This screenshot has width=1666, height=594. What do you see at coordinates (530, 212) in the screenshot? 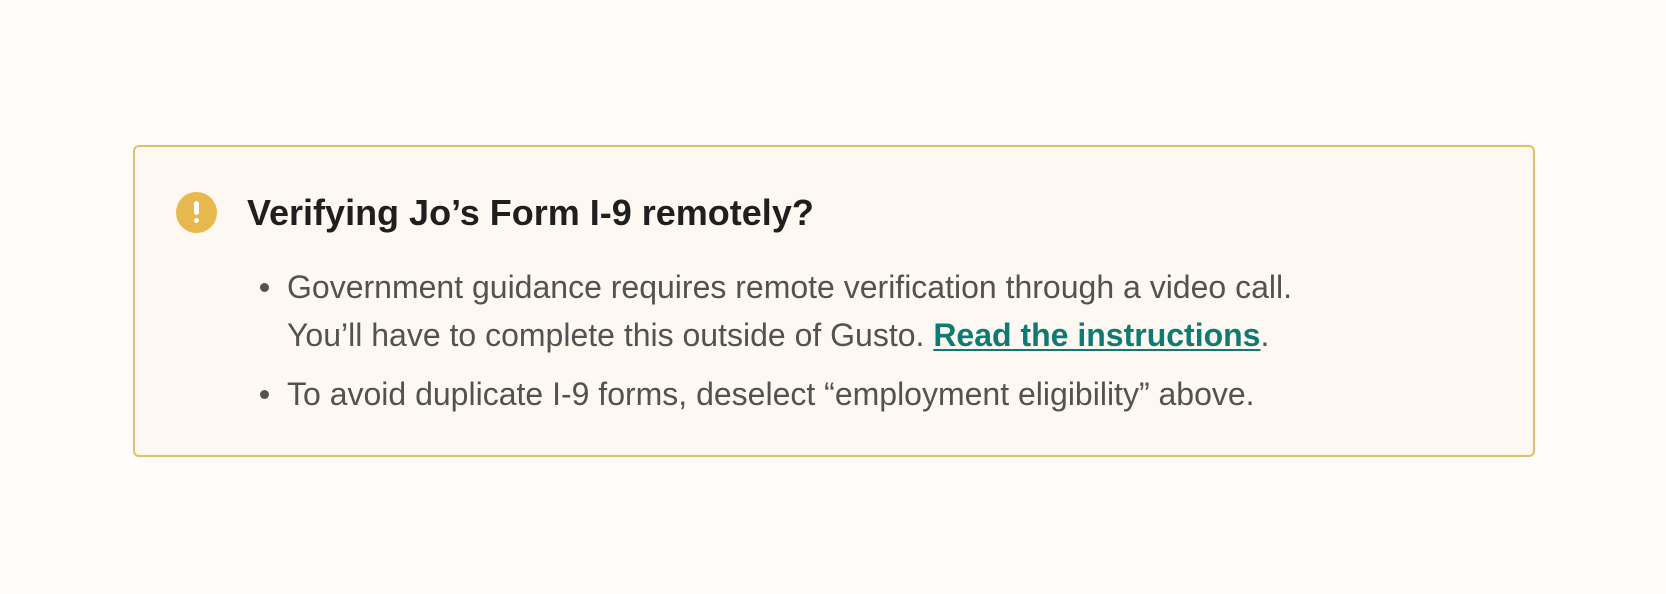
I see `alert-title: Verifying Jo’s Form I-9 remotely?` at bounding box center [530, 212].